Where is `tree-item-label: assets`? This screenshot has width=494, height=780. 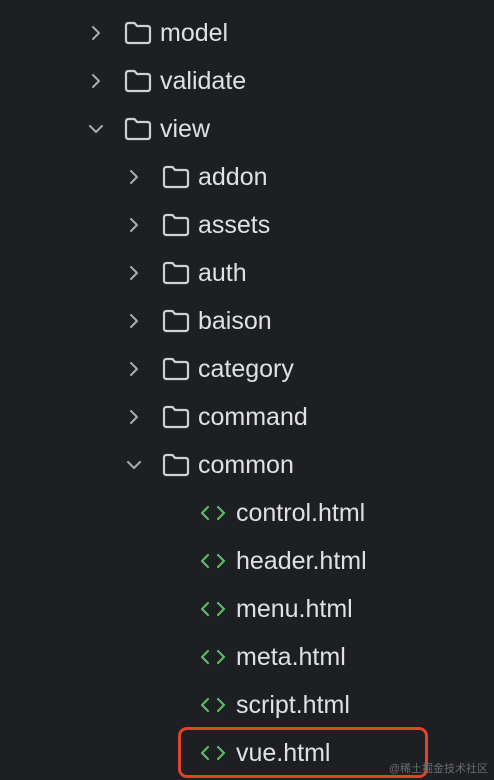 tree-item-label: assets is located at coordinates (234, 225).